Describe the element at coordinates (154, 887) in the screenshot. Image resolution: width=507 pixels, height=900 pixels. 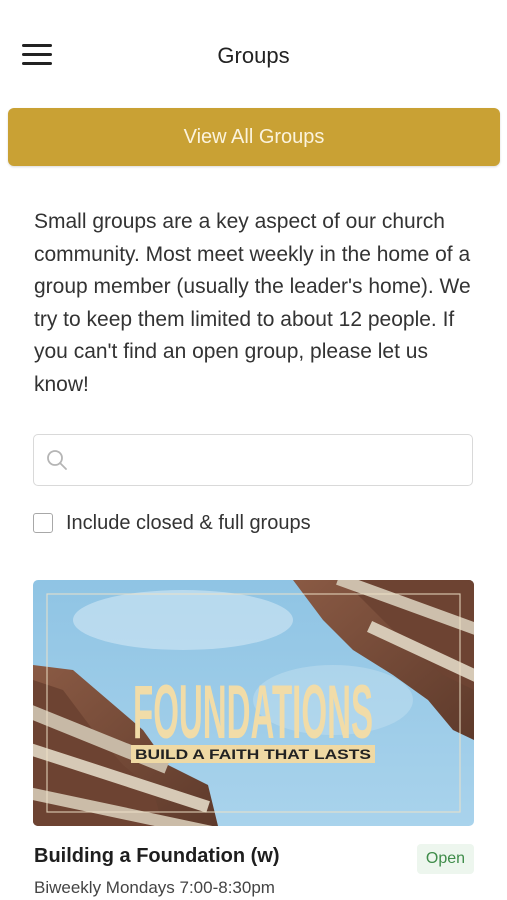
I see `group-schedule: Biweekly Mondays 7:00-8:30pm` at that location.